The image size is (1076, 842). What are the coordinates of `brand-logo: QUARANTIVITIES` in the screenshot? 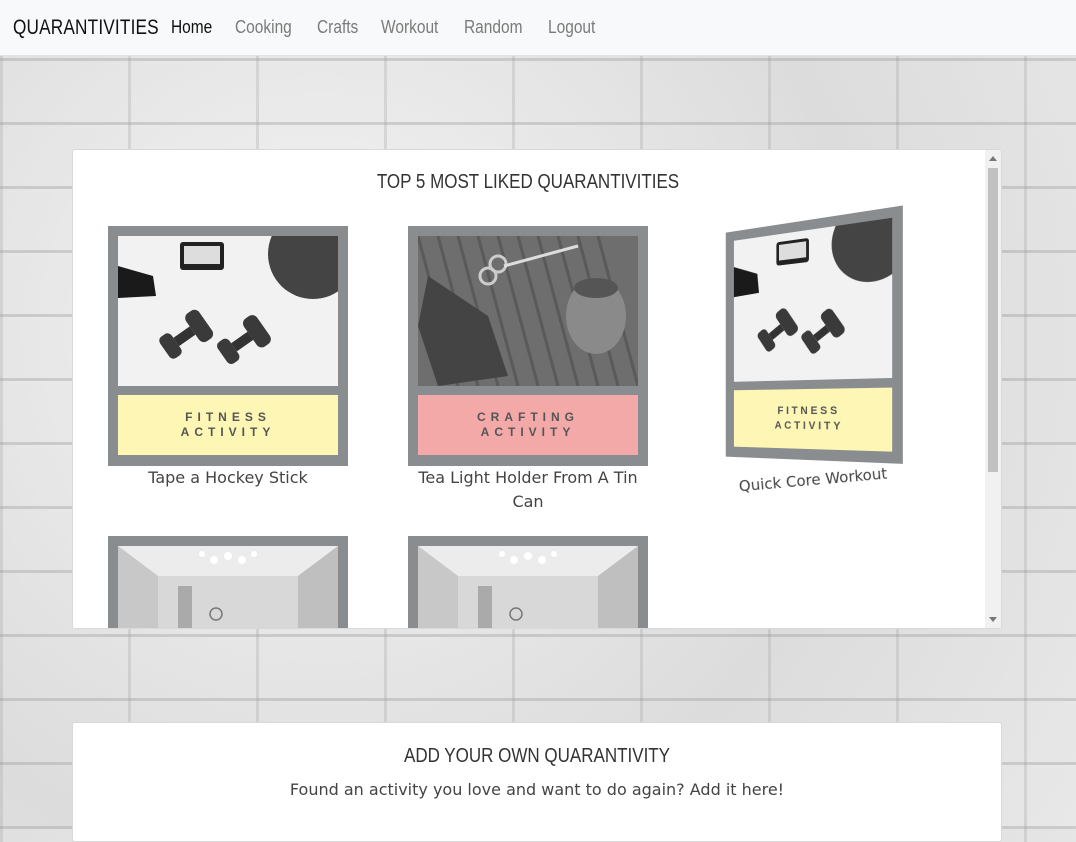 It's located at (86, 28).